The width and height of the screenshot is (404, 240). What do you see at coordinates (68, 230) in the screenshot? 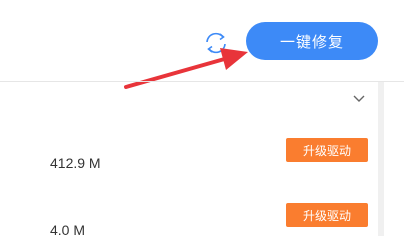
I see `driver-size: 4.0 M` at bounding box center [68, 230].